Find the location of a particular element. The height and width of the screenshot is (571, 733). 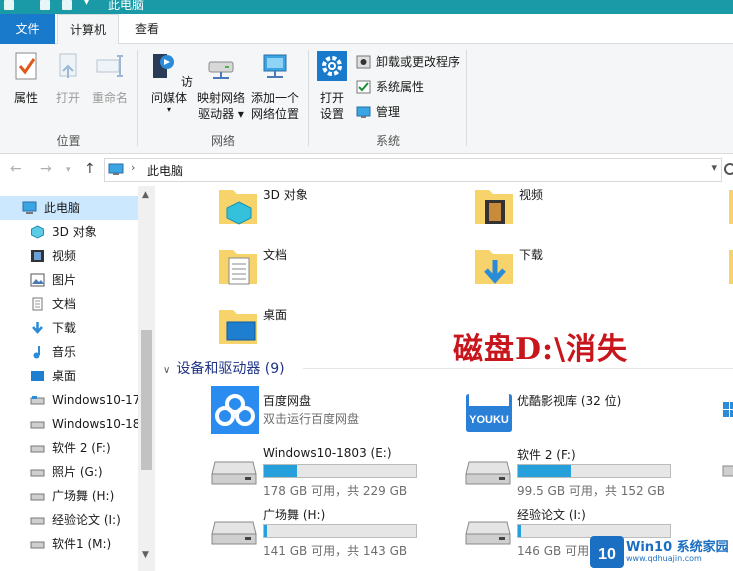

cube-icon is located at coordinates (37, 232).